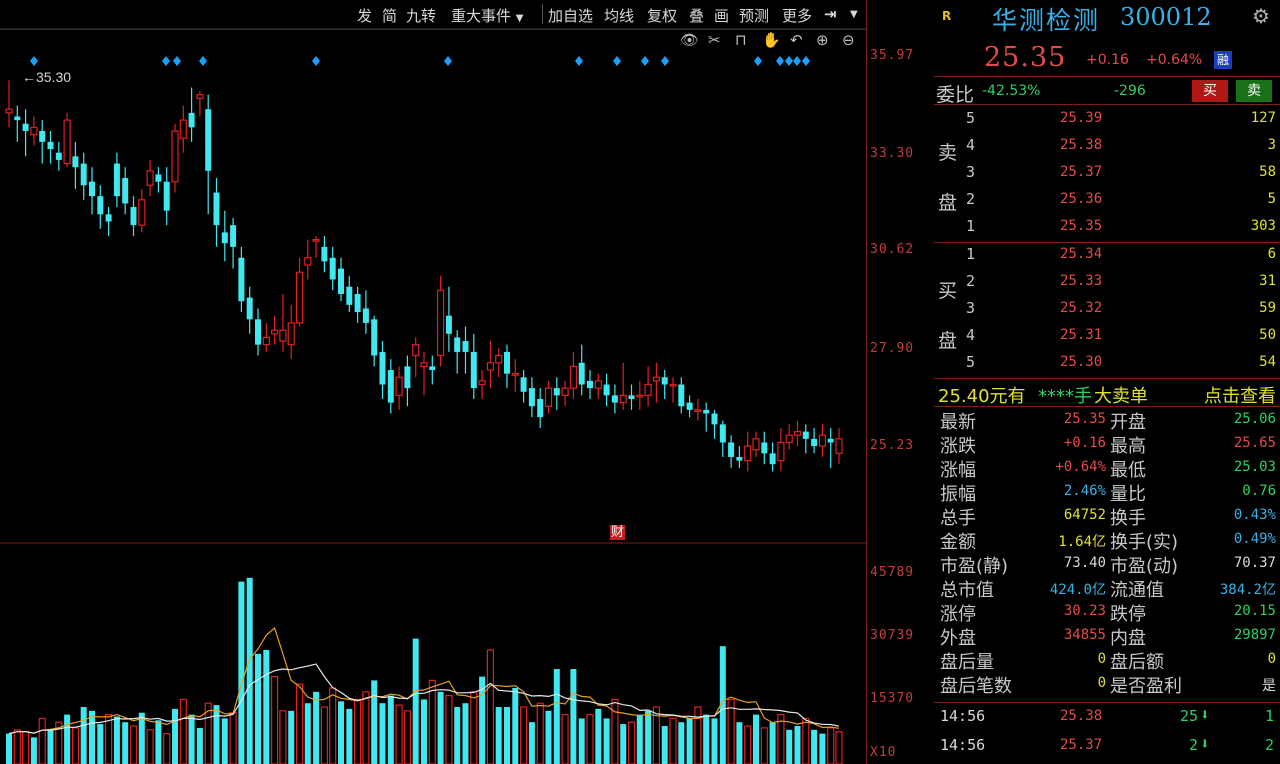 This screenshot has height=764, width=1280. I want to click on bid-row: 4 25.31 50, so click(1107, 336).